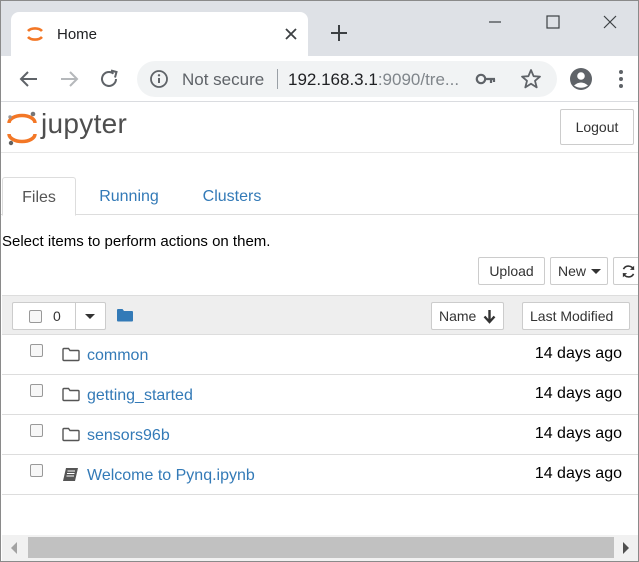 Image resolution: width=639 pixels, height=562 pixels. Describe the element at coordinates (128, 436) in the screenshot. I see `item-name: sensors96b` at that location.